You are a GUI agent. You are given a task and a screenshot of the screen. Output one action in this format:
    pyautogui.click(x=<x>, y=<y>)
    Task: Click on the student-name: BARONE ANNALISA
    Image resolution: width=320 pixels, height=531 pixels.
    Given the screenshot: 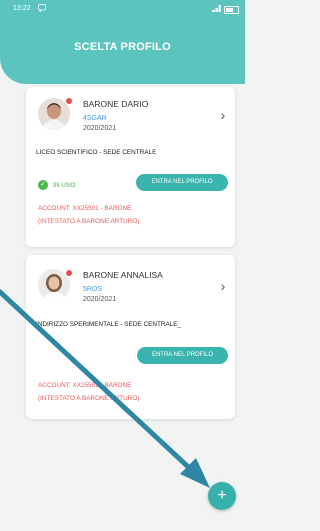 What is the action you would take?
    pyautogui.click(x=123, y=275)
    